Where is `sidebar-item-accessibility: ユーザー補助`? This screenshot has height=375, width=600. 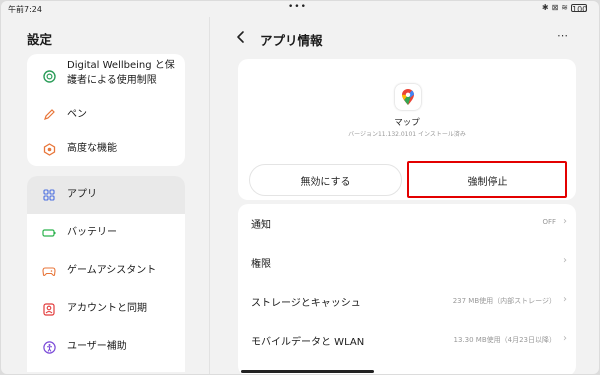 sidebar-item-accessibility: ユーザー補助 is located at coordinates (106, 347).